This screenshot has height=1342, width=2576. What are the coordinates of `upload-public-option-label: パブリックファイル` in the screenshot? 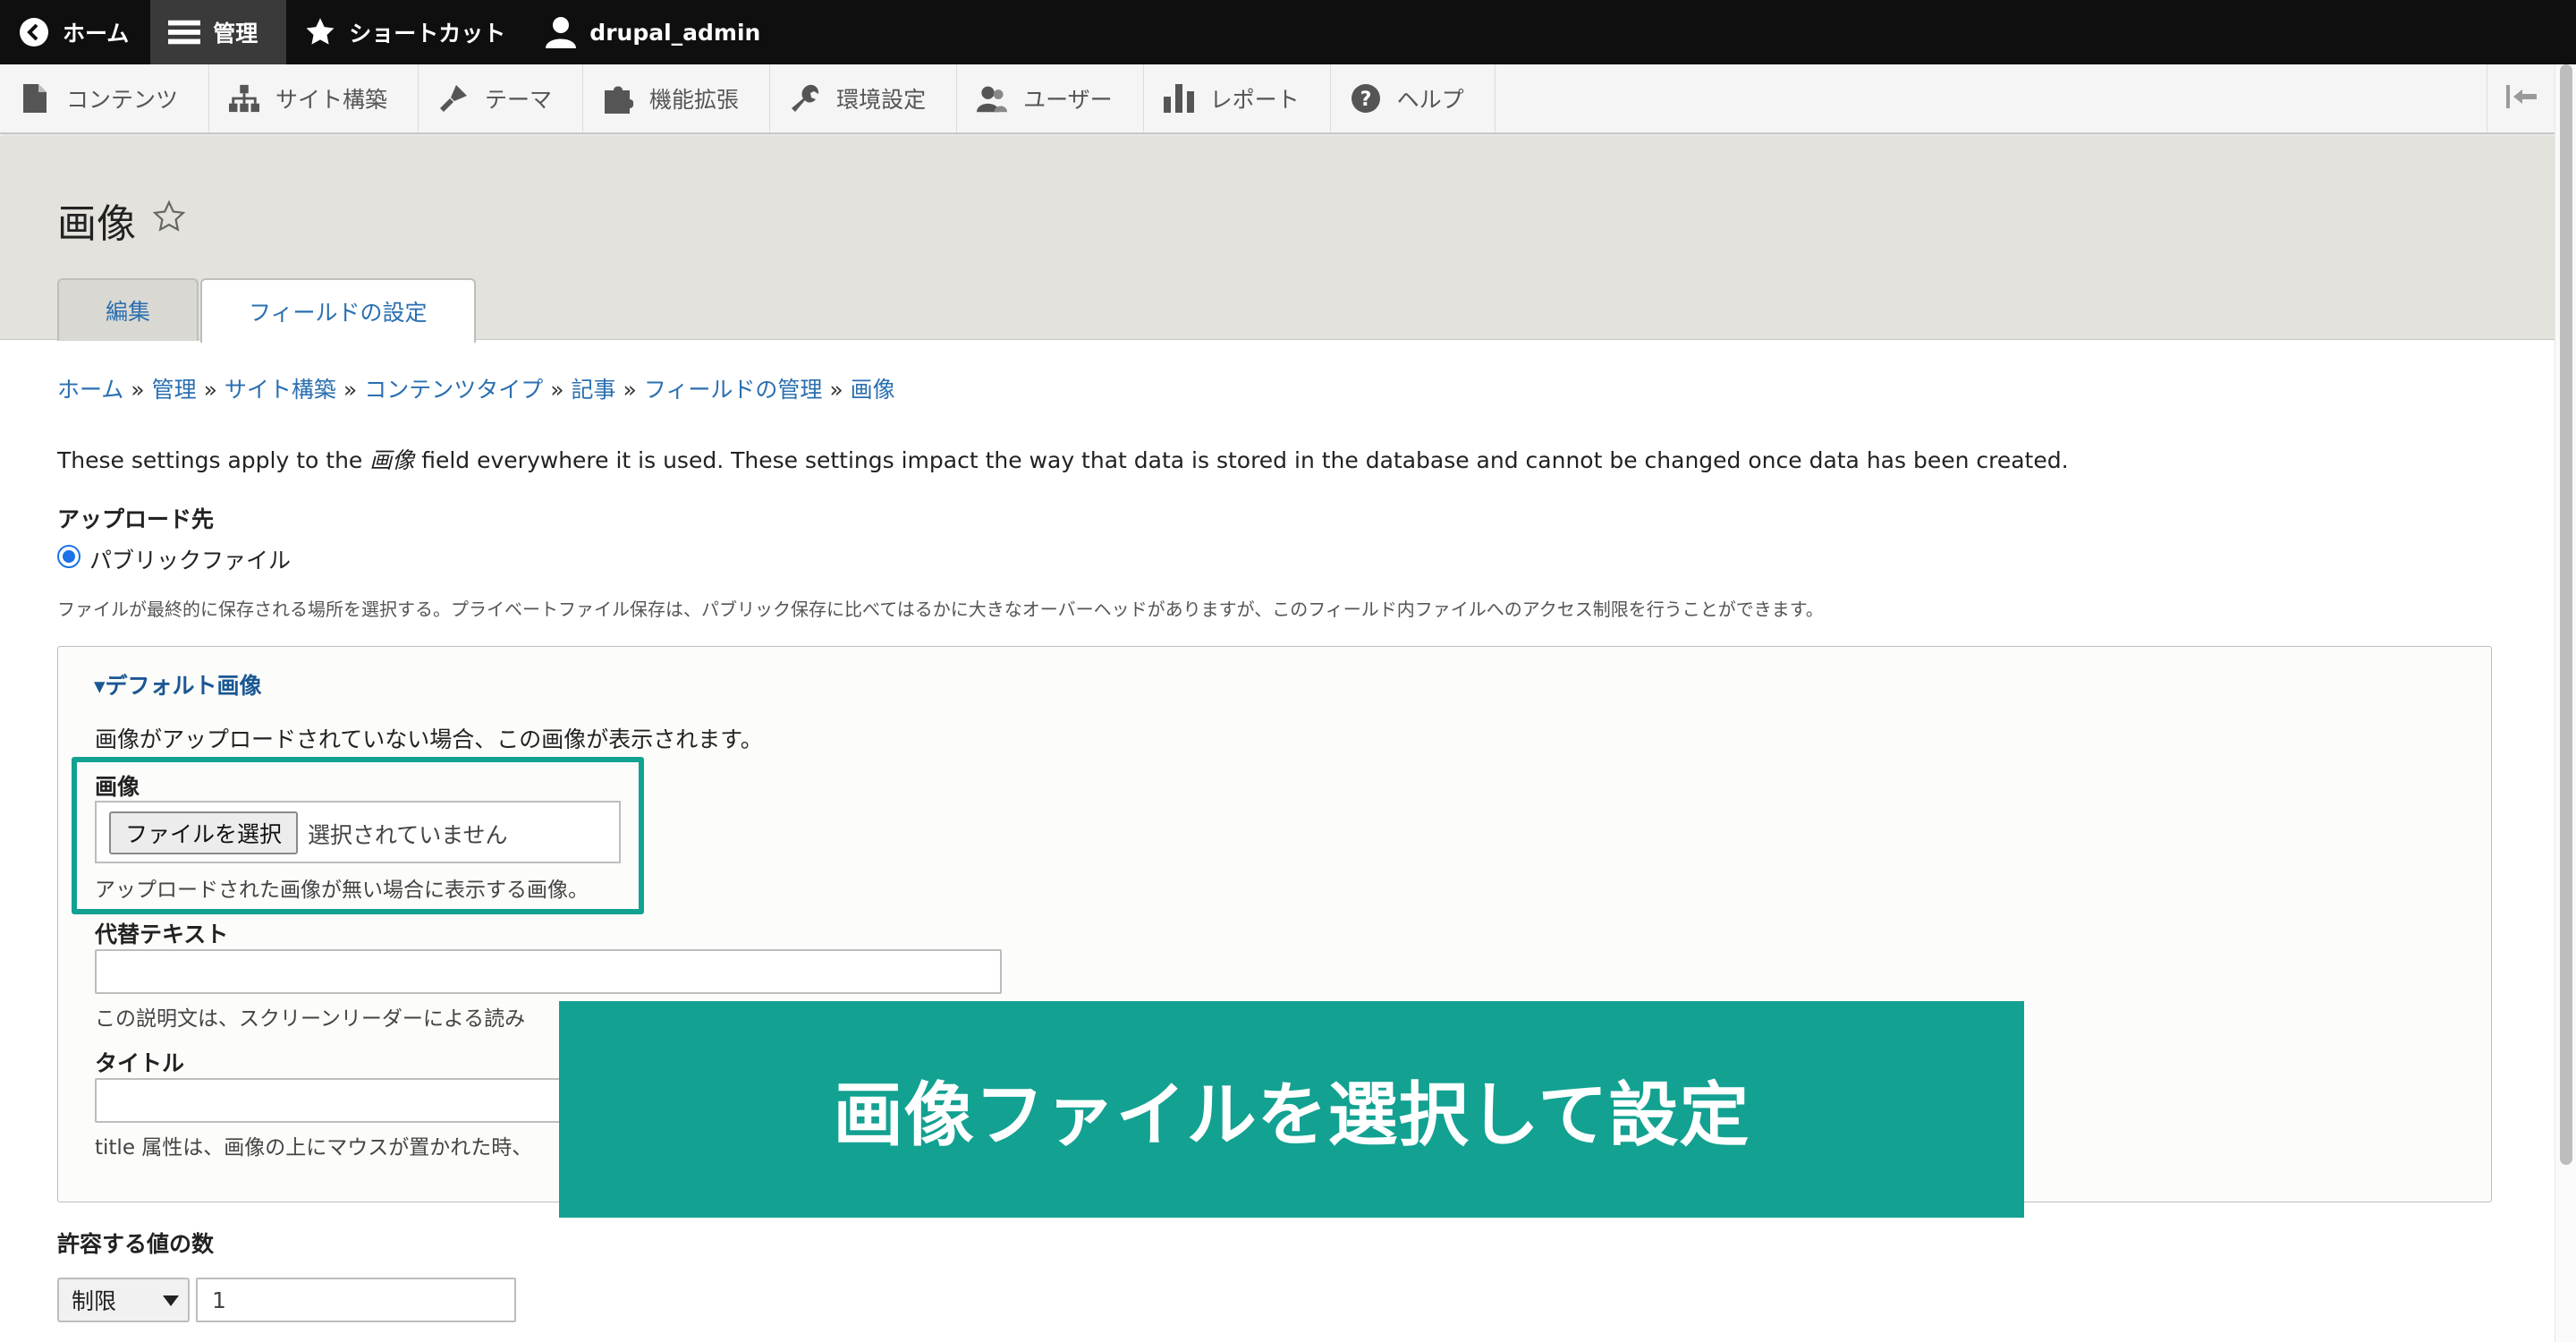 It's located at (190, 559).